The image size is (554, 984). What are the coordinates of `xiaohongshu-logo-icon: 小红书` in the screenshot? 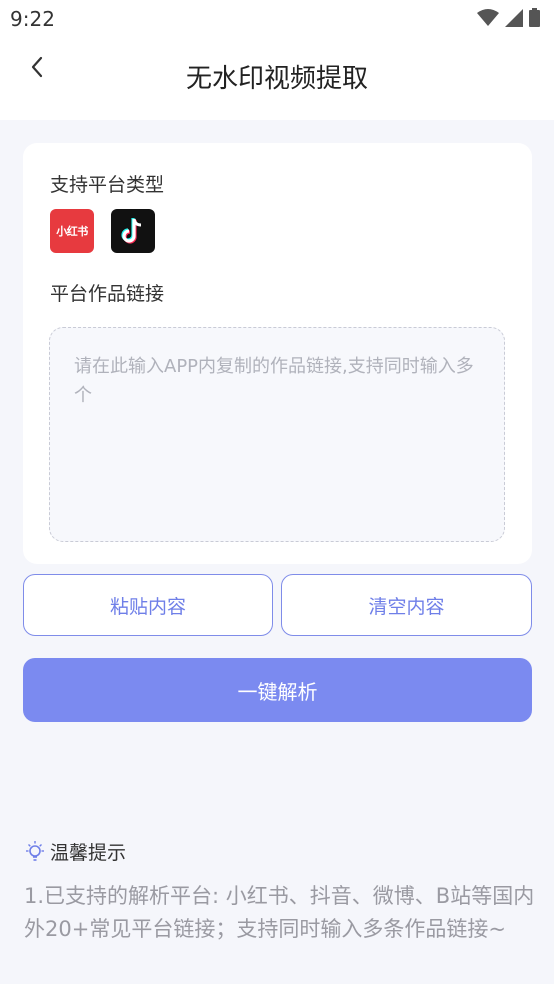 It's located at (72, 231).